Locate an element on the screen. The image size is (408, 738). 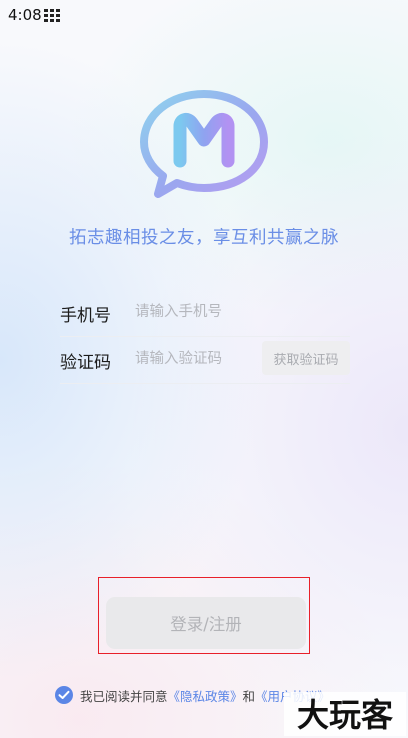
app-logo-icon is located at coordinates (204, 144).